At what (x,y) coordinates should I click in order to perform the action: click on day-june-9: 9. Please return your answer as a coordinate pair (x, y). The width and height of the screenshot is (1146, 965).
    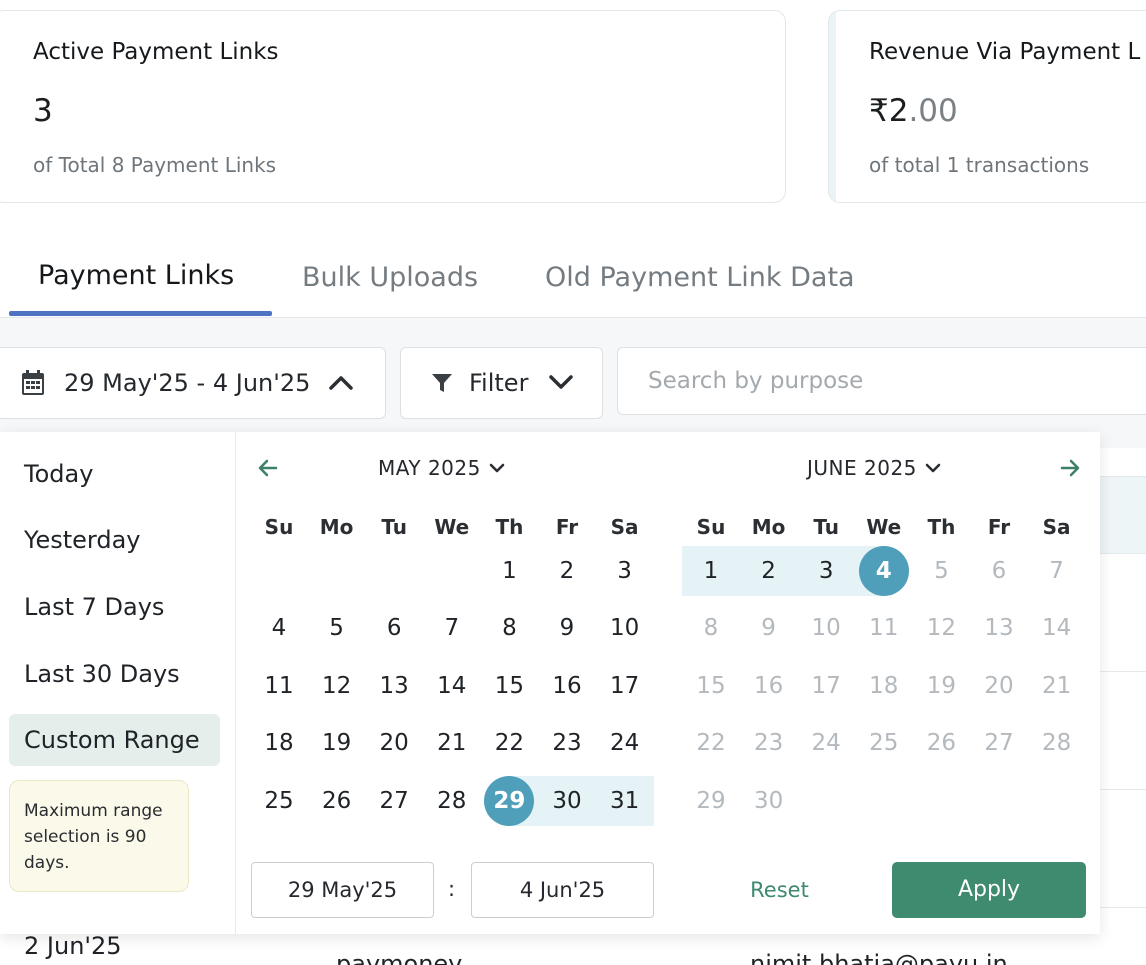
    Looking at the image, I should click on (768, 628).